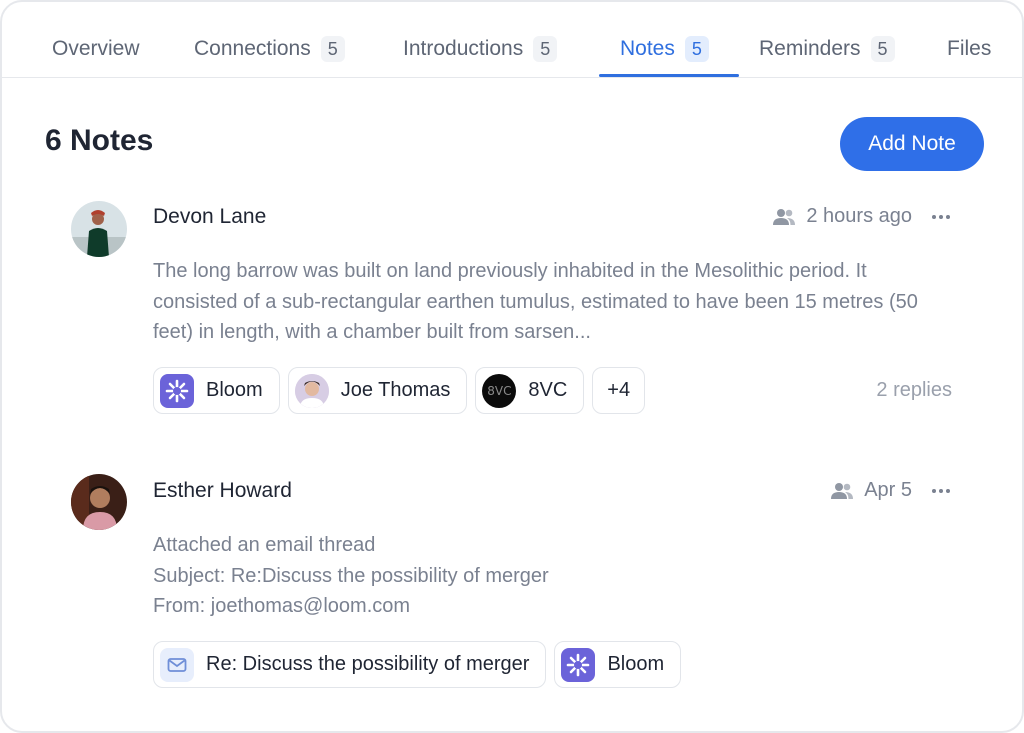  I want to click on tab-overview: Overview, so click(96, 49).